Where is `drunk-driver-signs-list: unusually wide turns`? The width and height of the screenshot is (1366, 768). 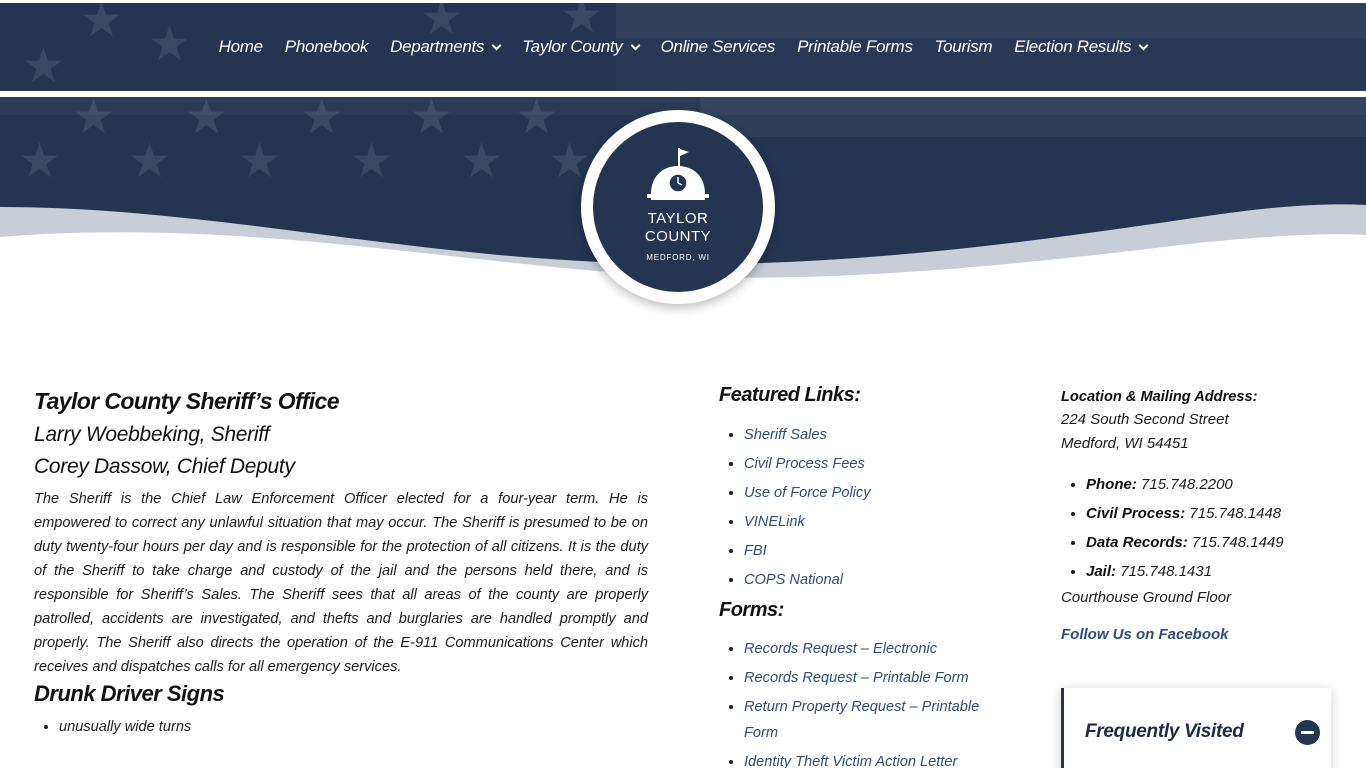
drunk-driver-signs-list: unusually wide turns is located at coordinates (341, 727).